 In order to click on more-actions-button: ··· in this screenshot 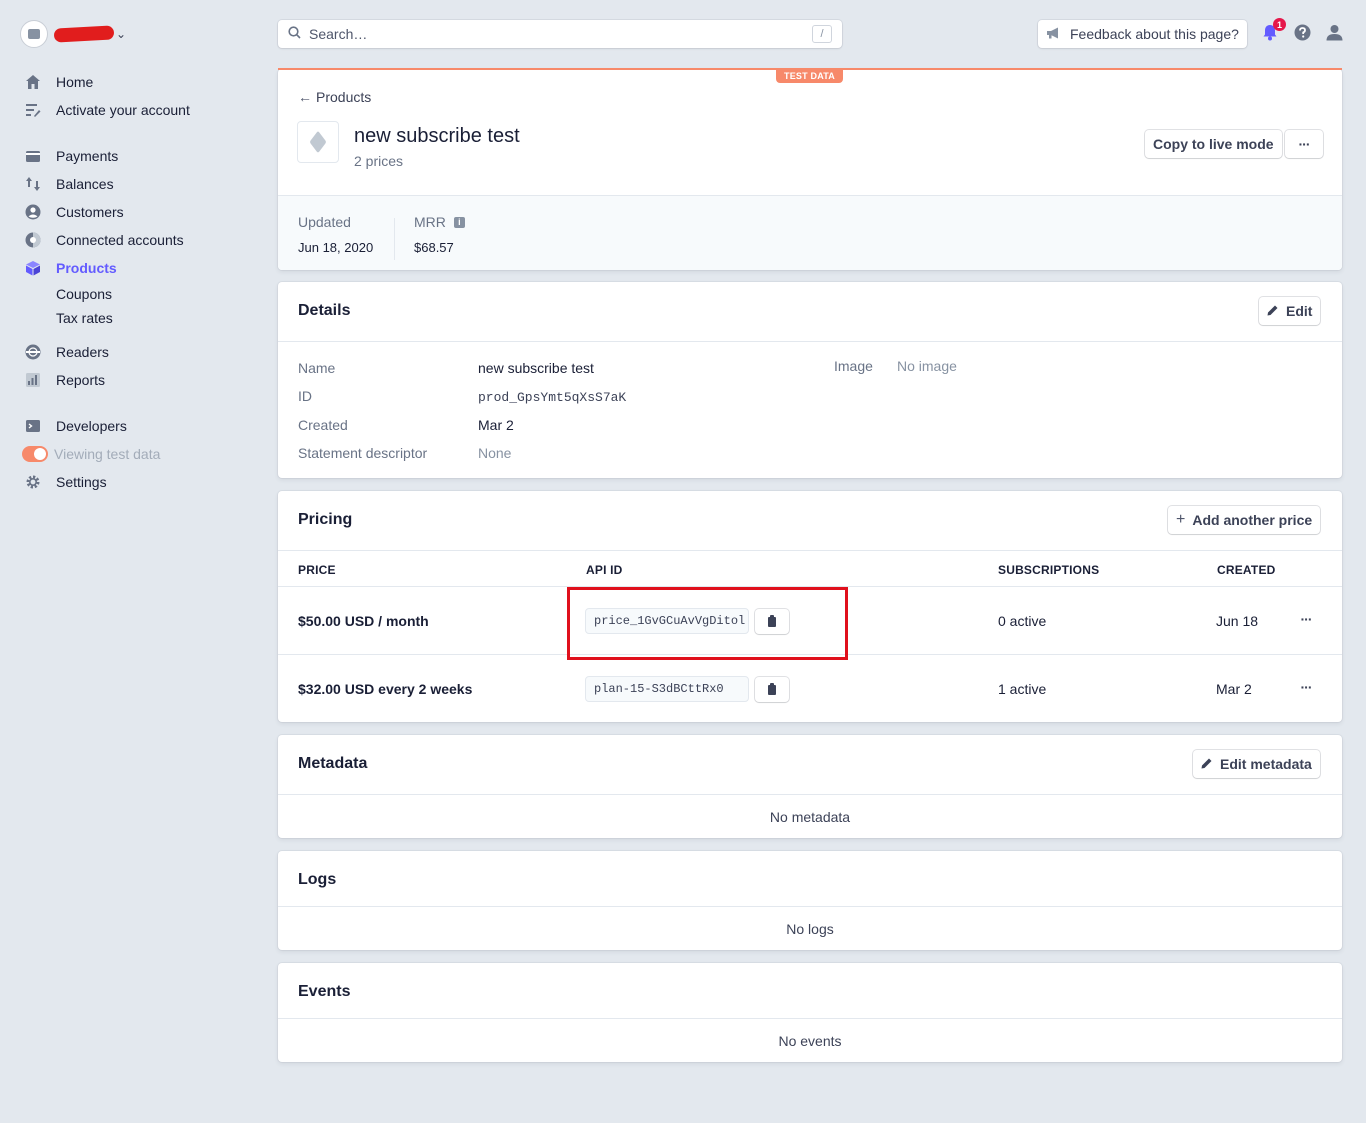, I will do `click(1304, 144)`.